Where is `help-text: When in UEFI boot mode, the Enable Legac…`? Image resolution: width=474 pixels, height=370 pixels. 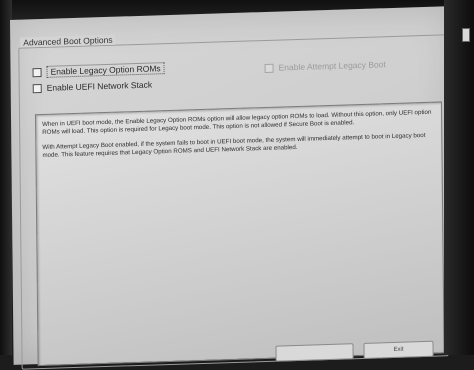
help-text: When in UEFI boot mode, the Enable Legac… is located at coordinates (238, 138).